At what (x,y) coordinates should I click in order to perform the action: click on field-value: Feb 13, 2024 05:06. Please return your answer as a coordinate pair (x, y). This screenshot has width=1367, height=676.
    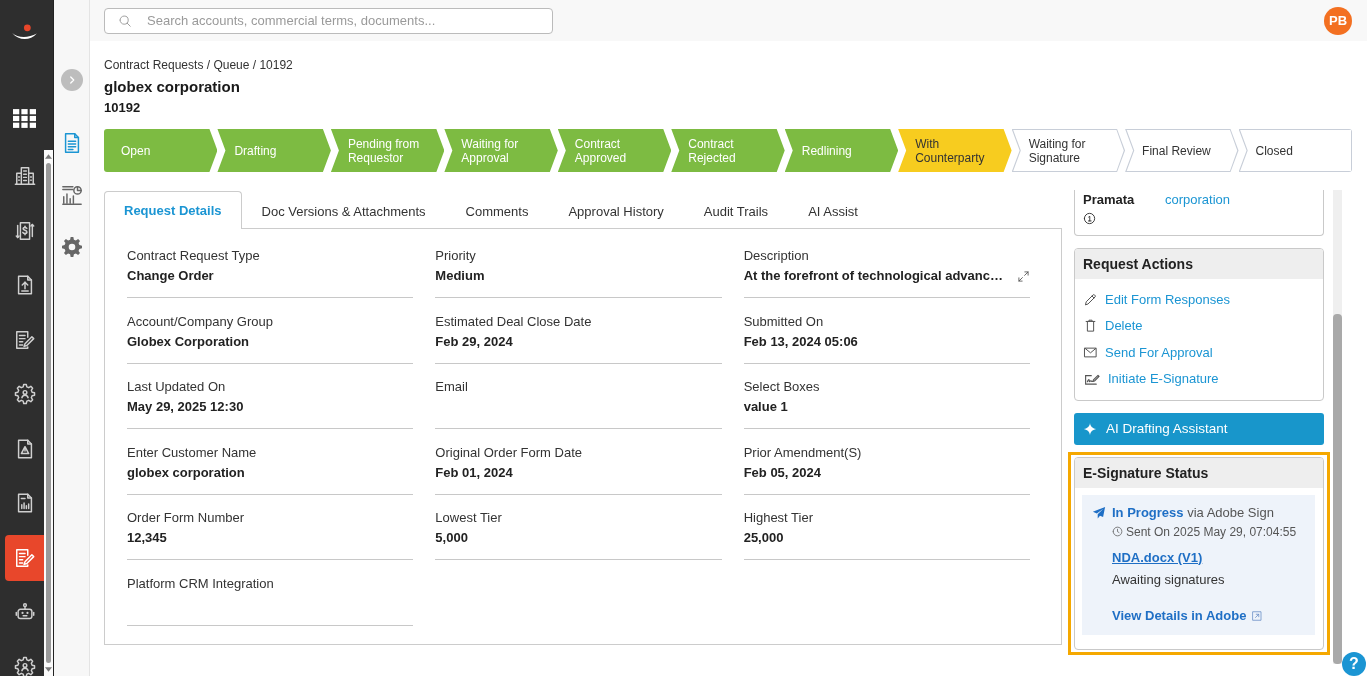
    Looking at the image, I should click on (800, 341).